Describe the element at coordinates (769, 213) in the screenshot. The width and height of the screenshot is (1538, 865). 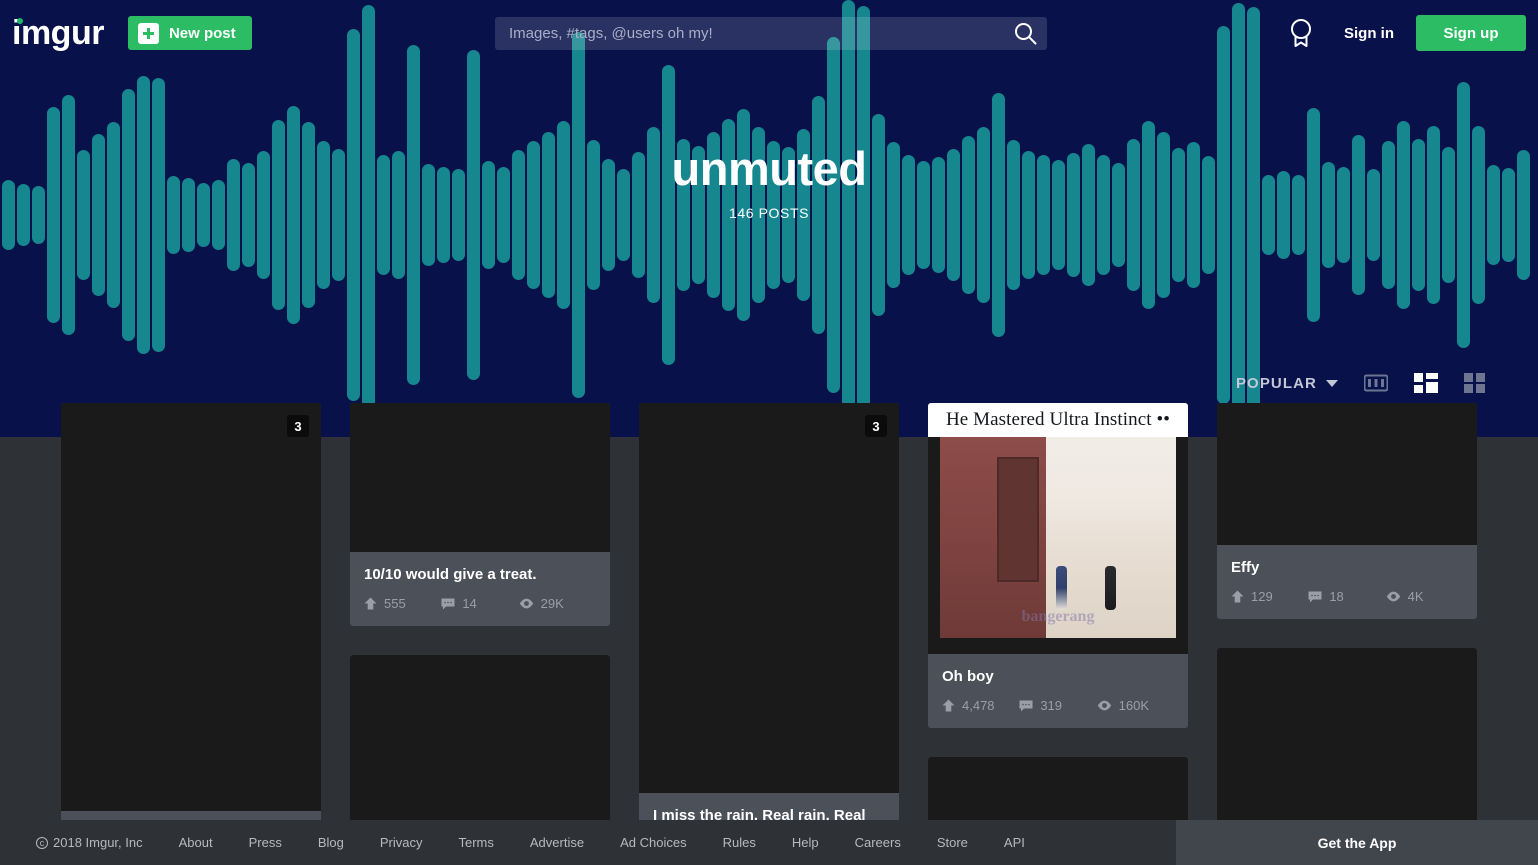
I see `tag-post-count: 146 POSTS` at that location.